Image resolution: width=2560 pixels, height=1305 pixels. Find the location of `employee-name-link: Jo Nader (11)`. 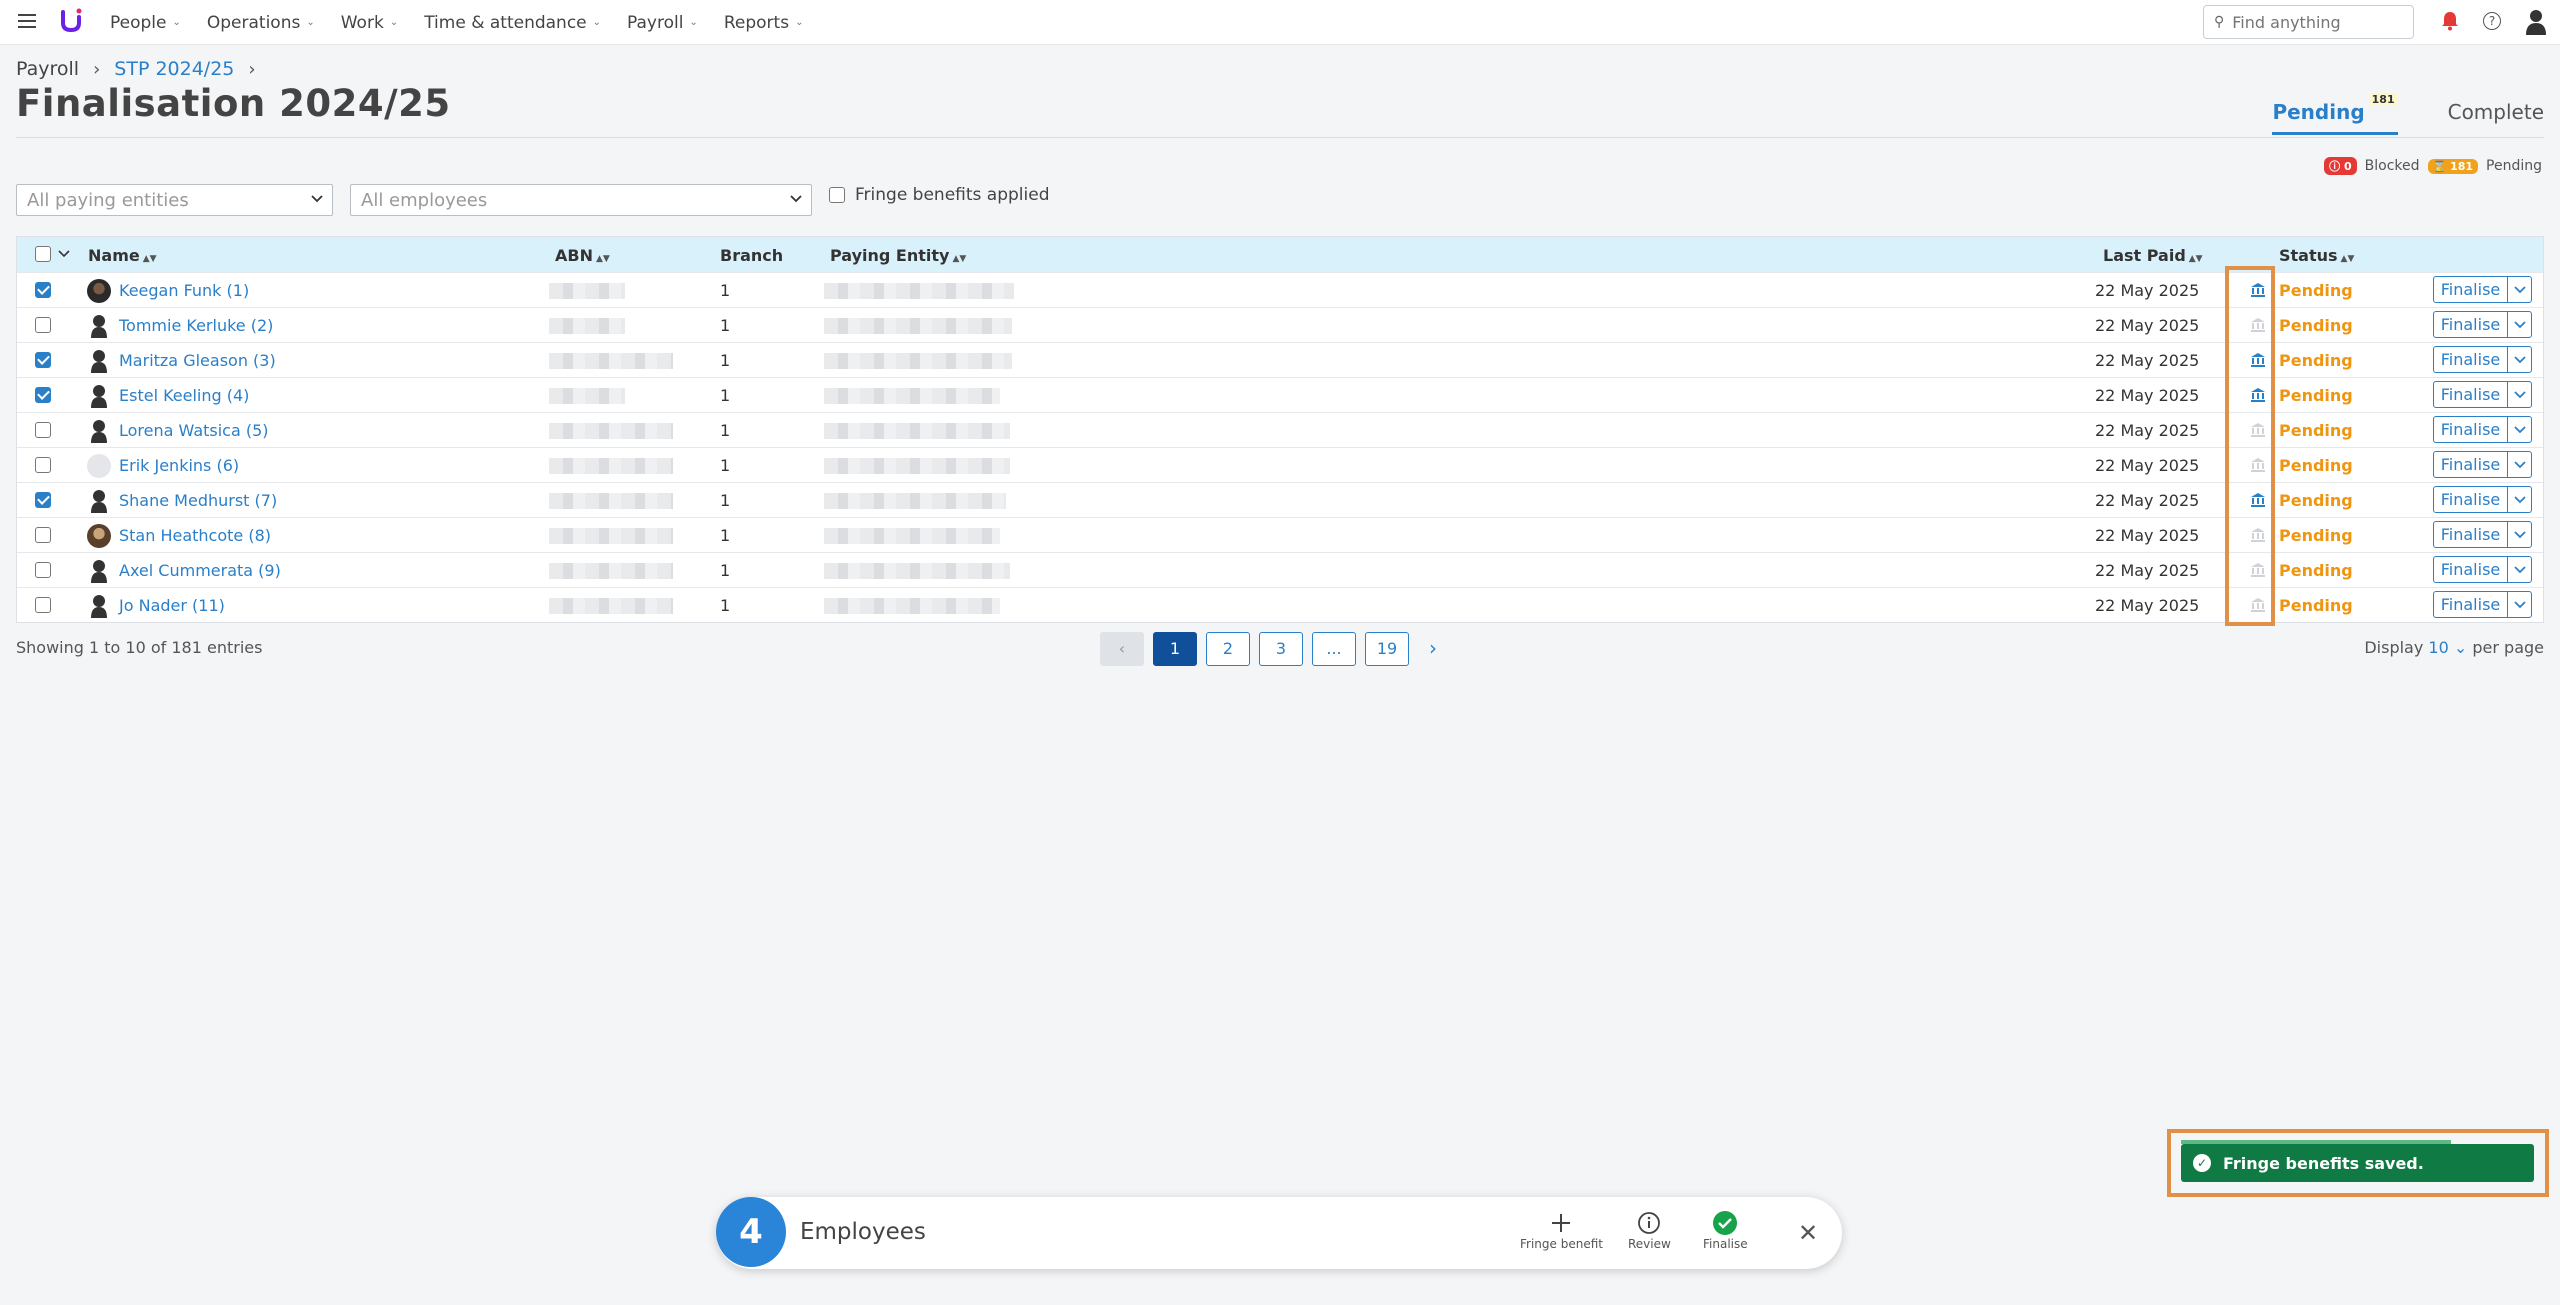

employee-name-link: Jo Nader (11) is located at coordinates (172, 605).